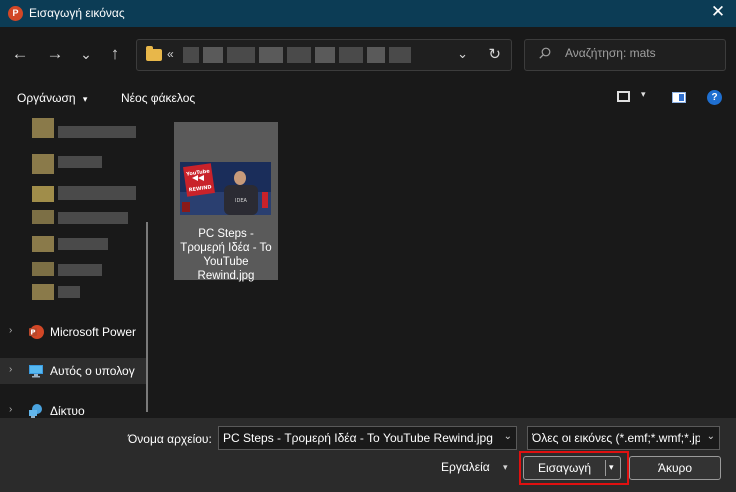  Describe the element at coordinates (564, 468) in the screenshot. I see `insert-button-label: Εισαγωγή` at that location.